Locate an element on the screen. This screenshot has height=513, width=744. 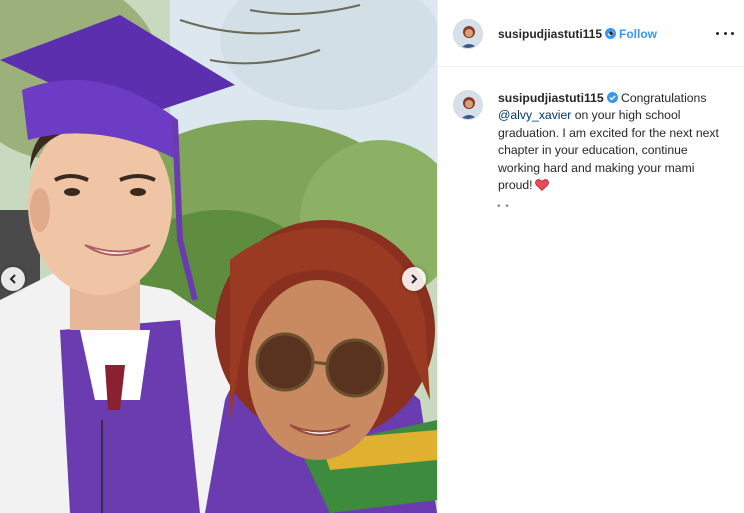
previous-photo-button is located at coordinates (13, 279).